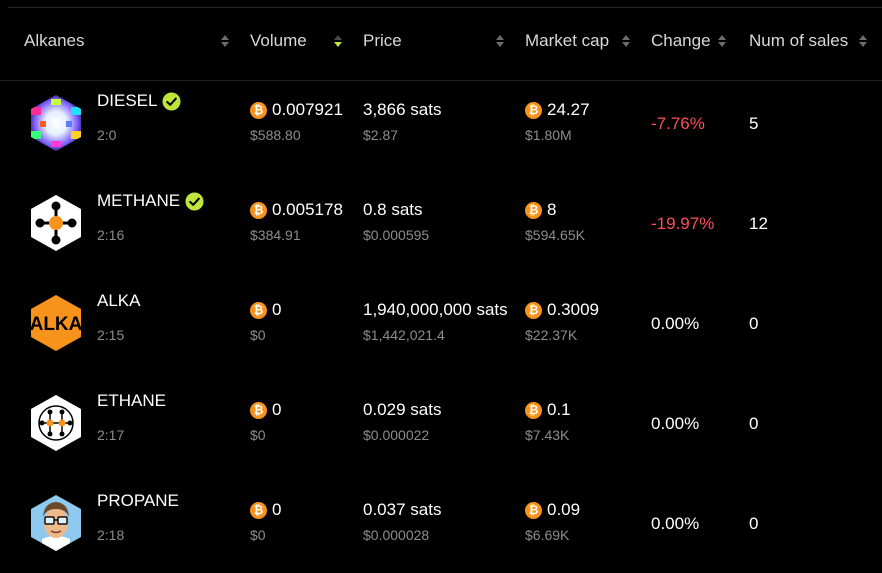 This screenshot has width=882, height=573. Describe the element at coordinates (500, 41) in the screenshot. I see `sort-icon-price` at that location.